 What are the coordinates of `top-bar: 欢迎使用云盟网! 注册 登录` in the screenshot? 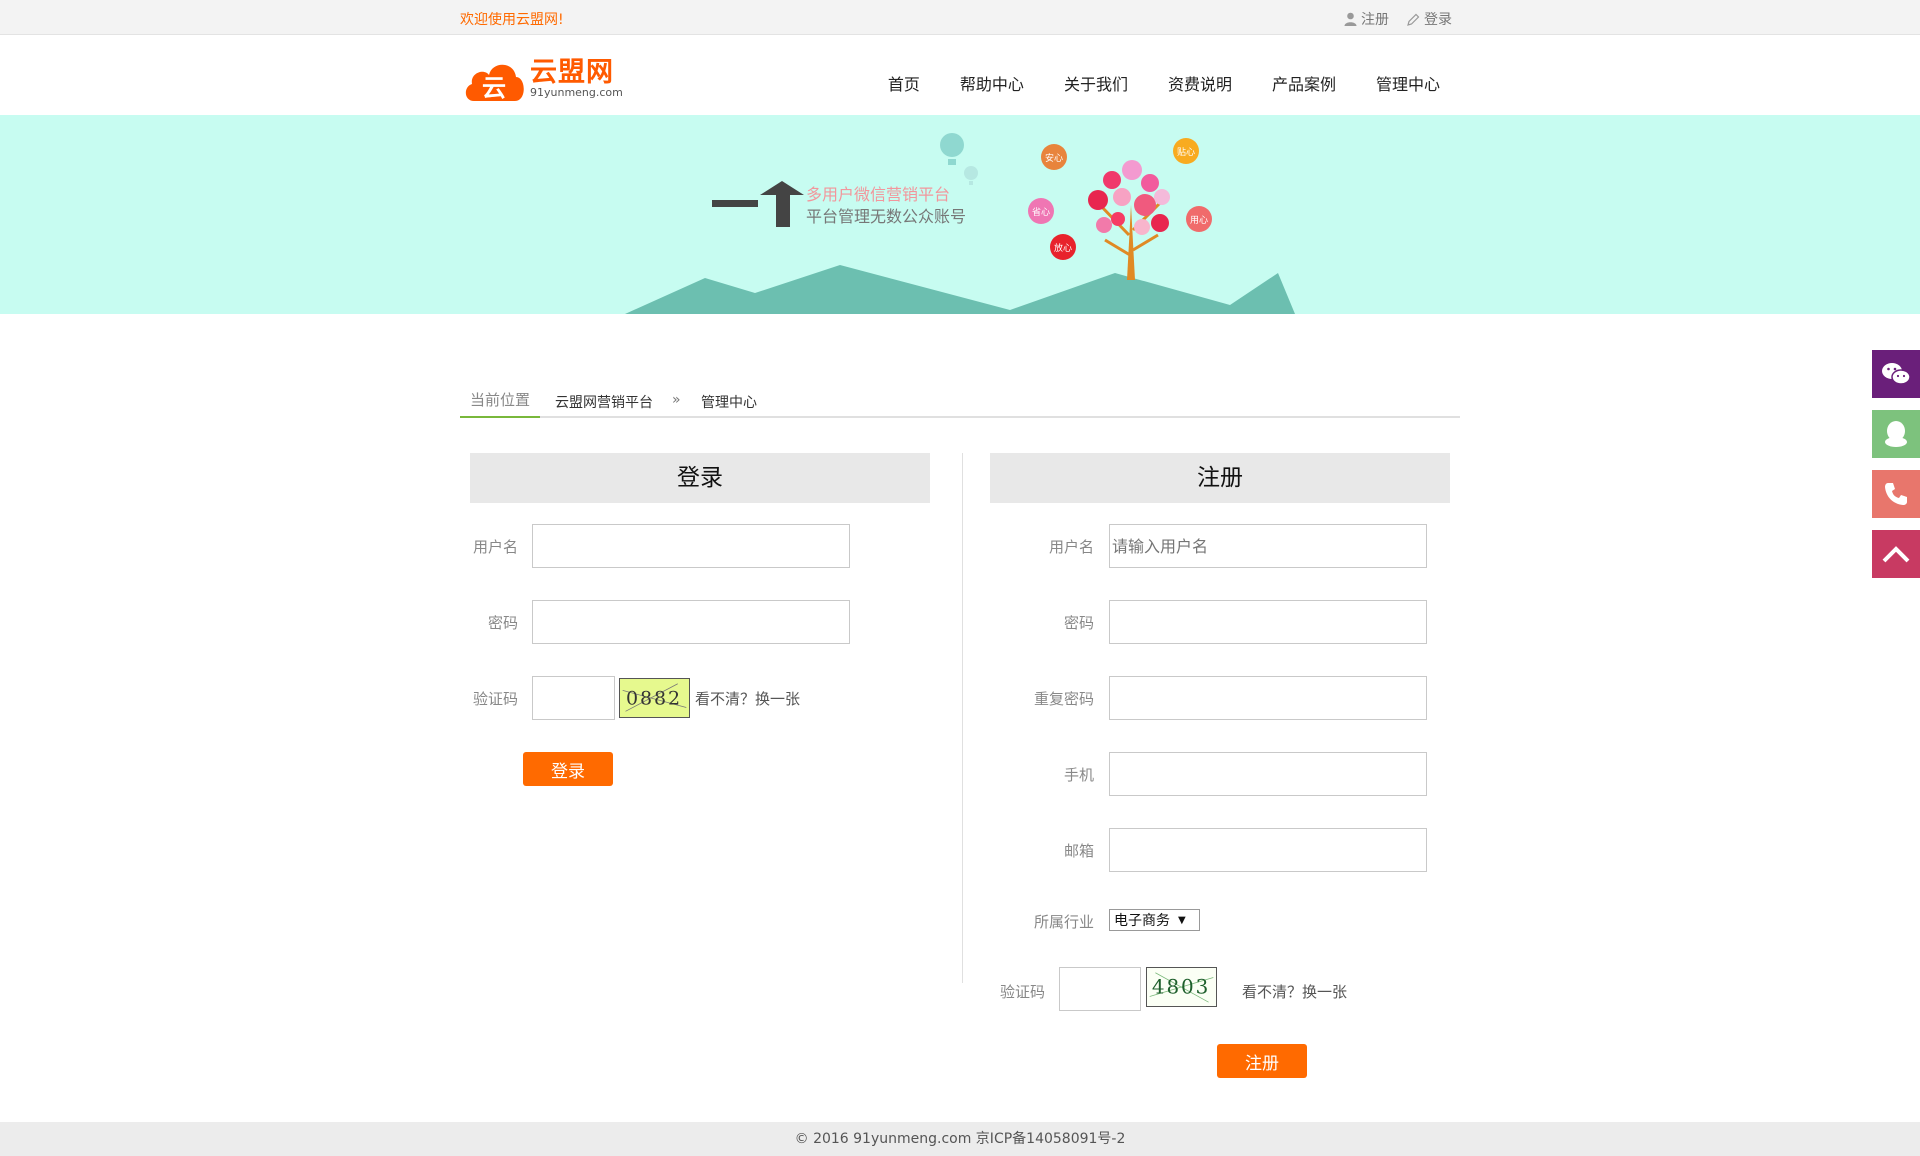 It's located at (960, 17).